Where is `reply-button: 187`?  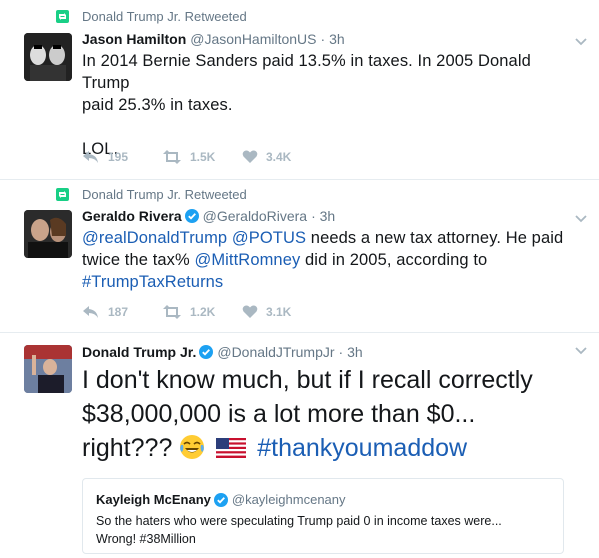 reply-button: 187 is located at coordinates (122, 312).